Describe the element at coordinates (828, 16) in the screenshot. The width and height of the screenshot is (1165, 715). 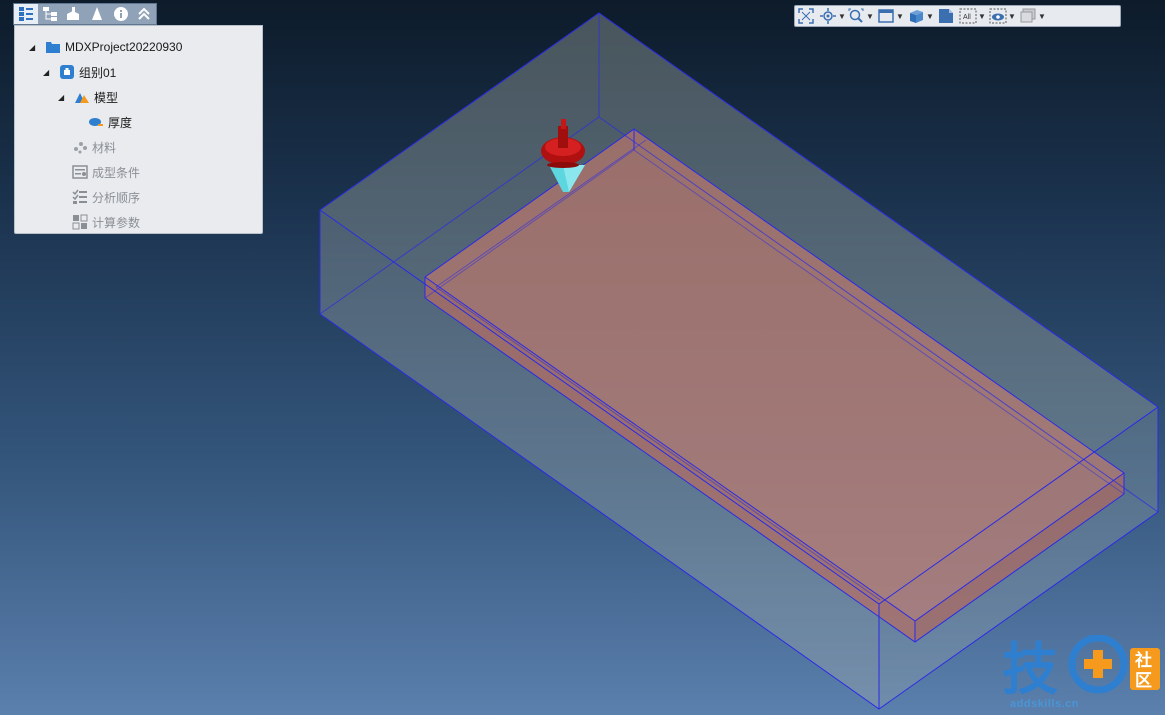
I see `rotate-center-icon` at that location.